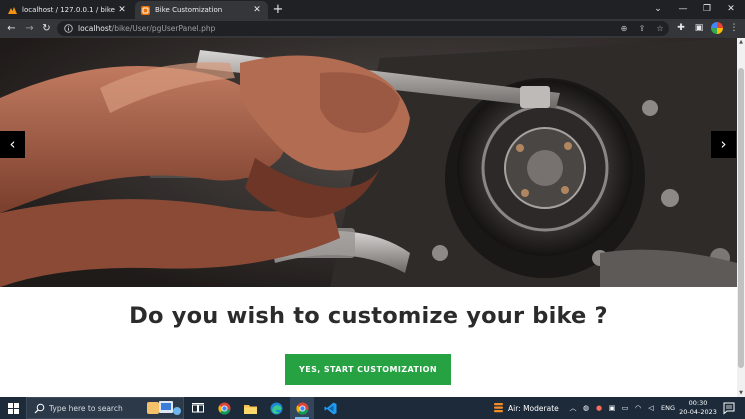 The image size is (745, 419). I want to click on notification-center-icon, so click(729, 408).